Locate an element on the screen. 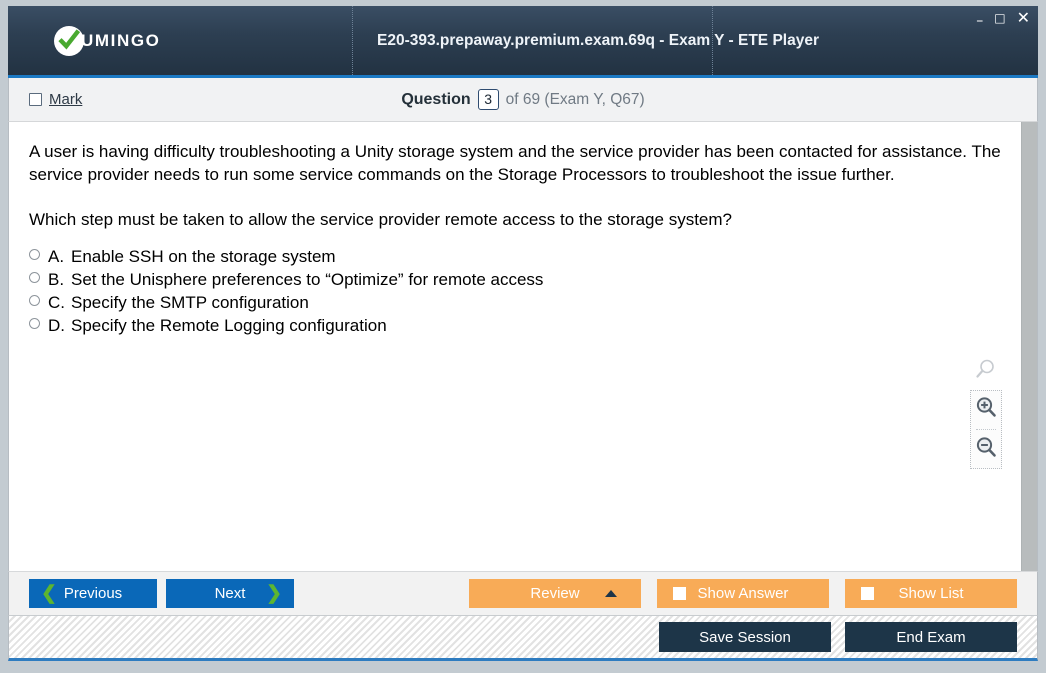  minimize-icon: – is located at coordinates (979, 21).